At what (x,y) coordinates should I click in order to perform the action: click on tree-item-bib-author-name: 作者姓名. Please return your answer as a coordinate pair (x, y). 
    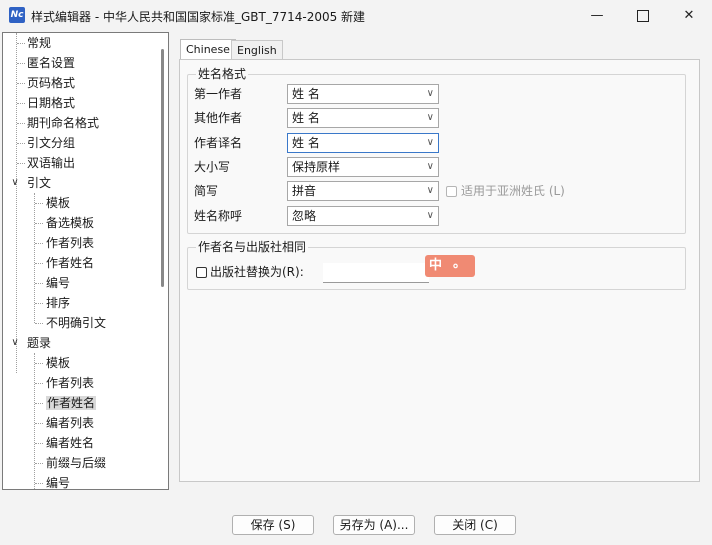
    Looking at the image, I should click on (71, 403).